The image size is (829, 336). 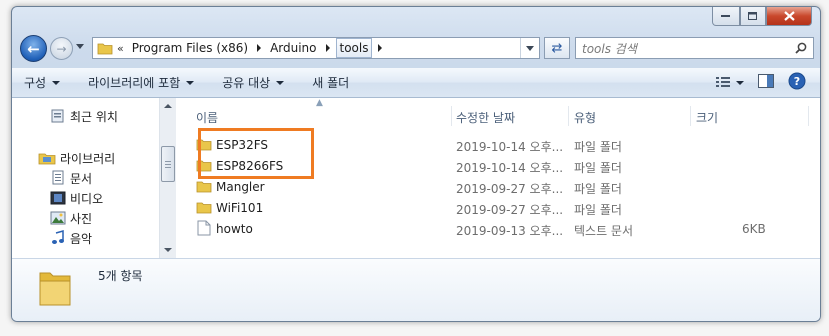 What do you see at coordinates (58, 218) in the screenshot?
I see `pictures-icon` at bounding box center [58, 218].